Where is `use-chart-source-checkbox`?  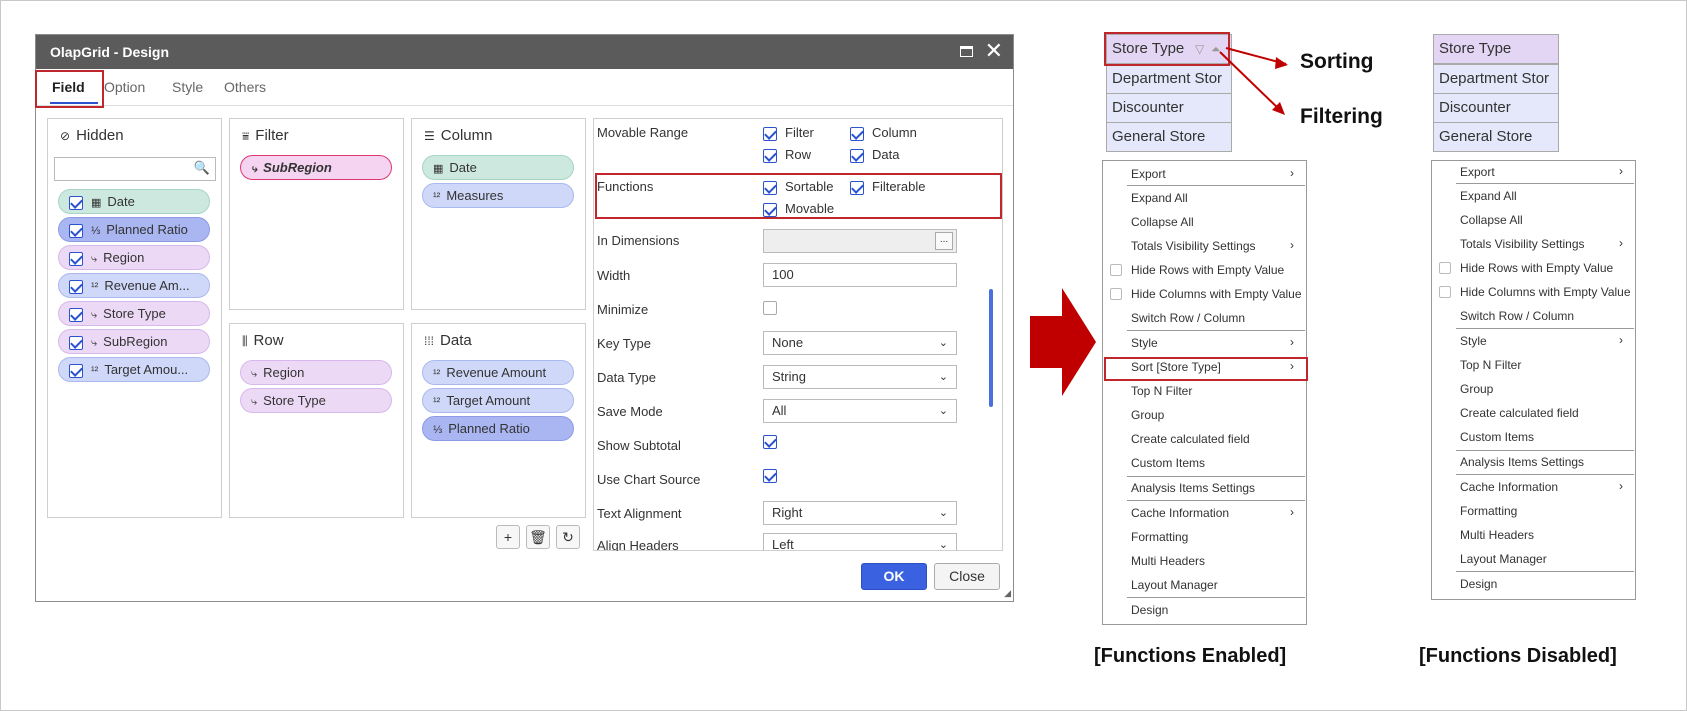 use-chart-source-checkbox is located at coordinates (774, 475).